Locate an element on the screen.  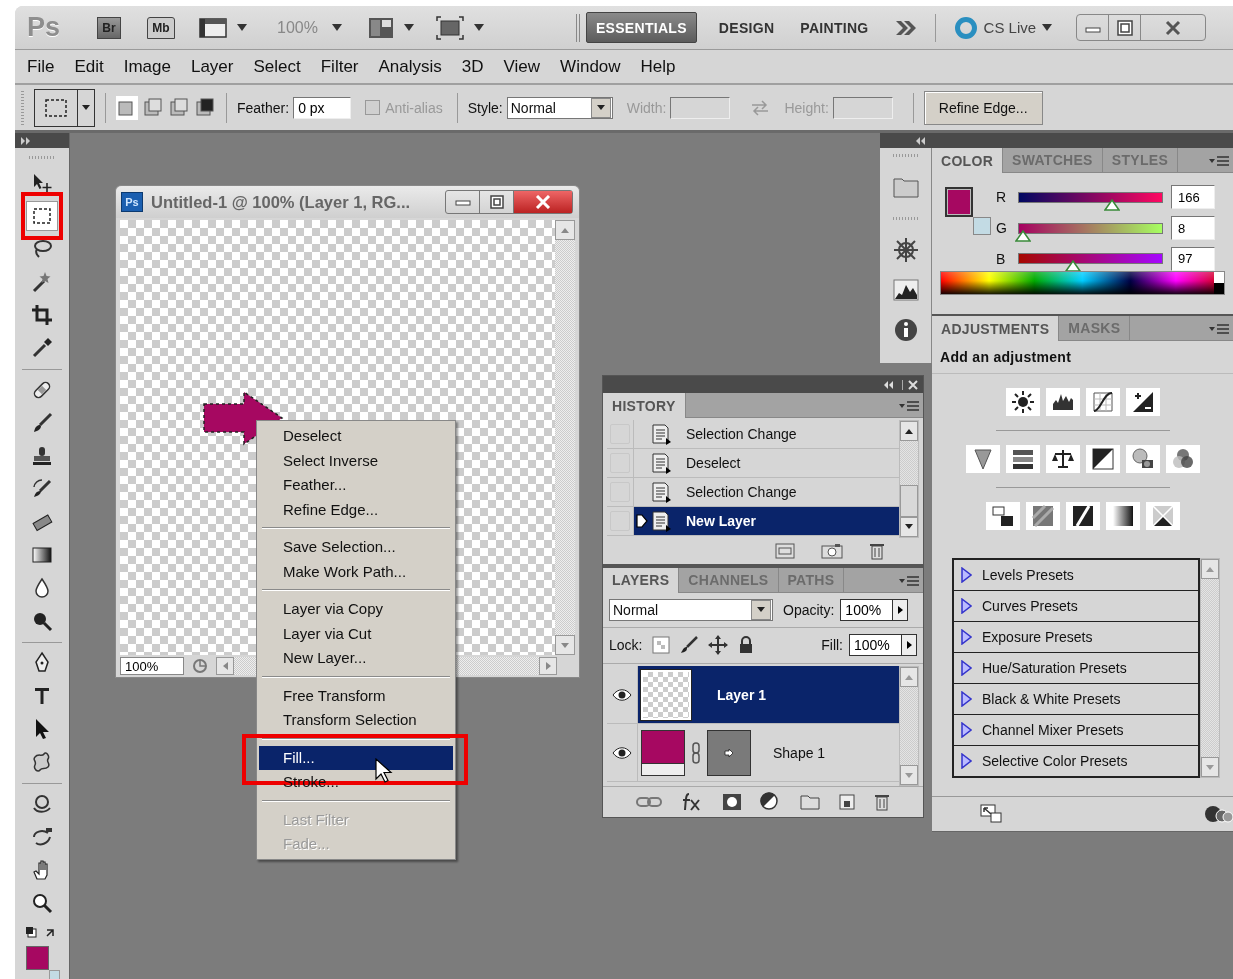
channel-label: G is located at coordinates (1002, 228).